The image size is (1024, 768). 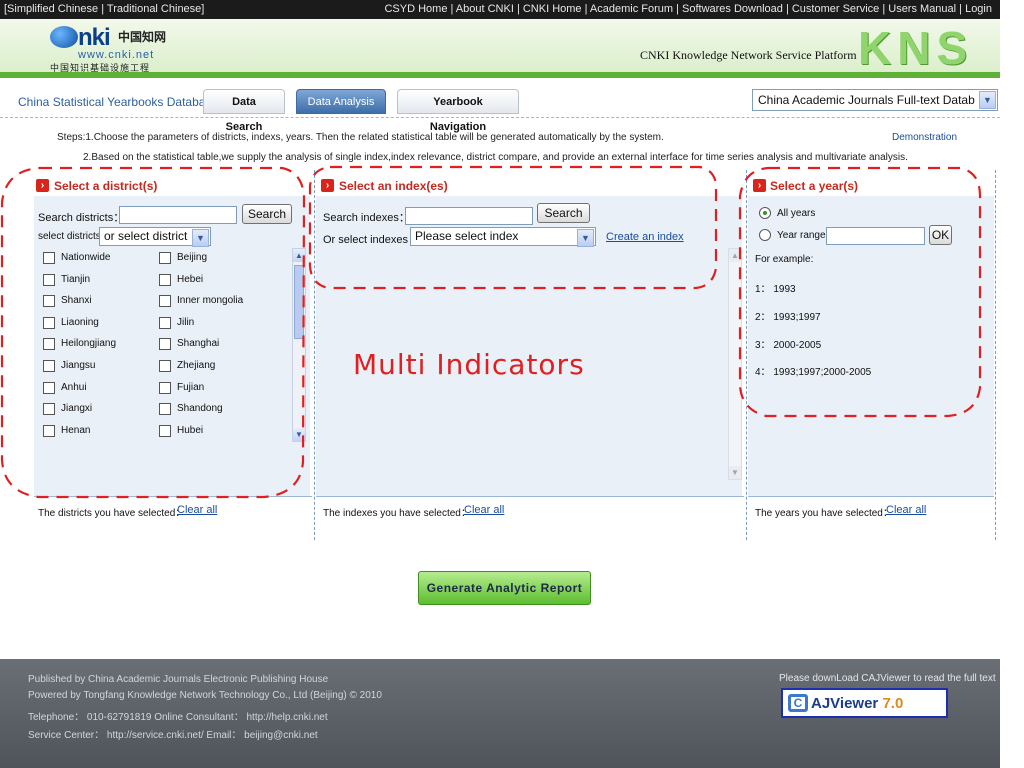 What do you see at coordinates (198, 344) in the screenshot?
I see `district-checkbox-label: Shanghai` at bounding box center [198, 344].